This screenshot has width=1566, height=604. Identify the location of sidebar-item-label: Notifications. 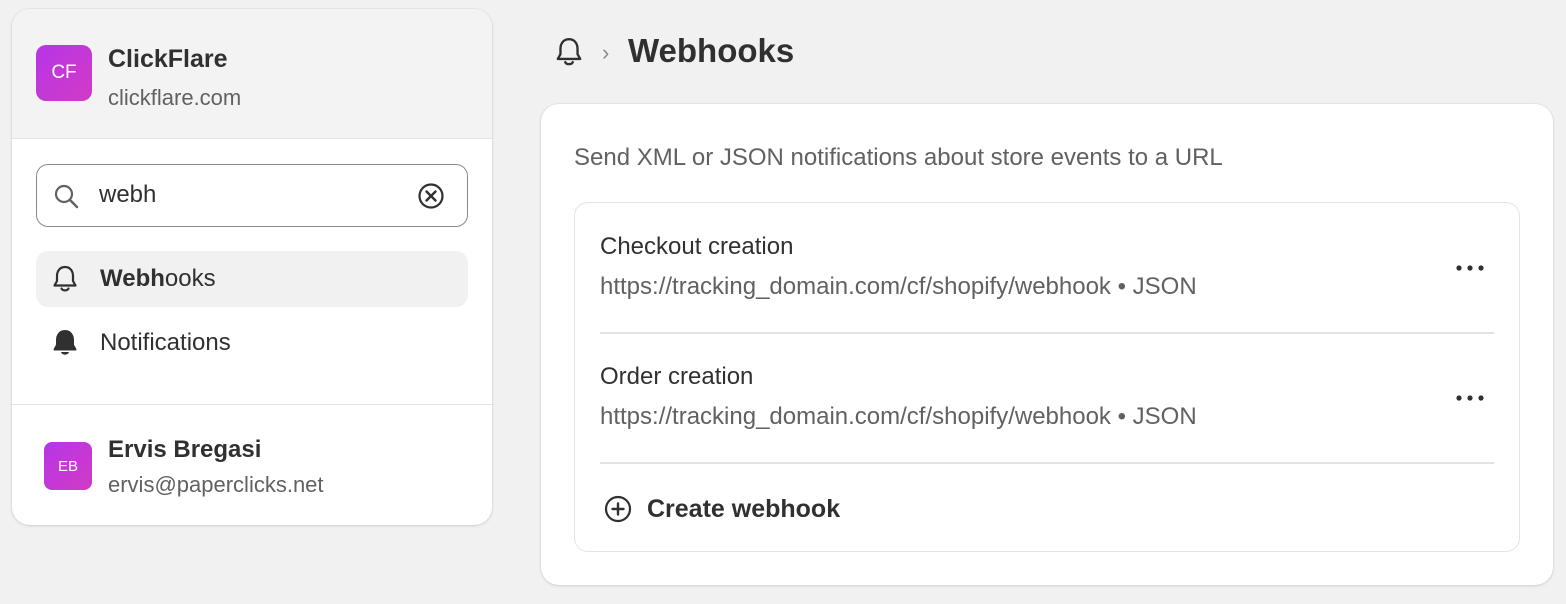
(165, 342).